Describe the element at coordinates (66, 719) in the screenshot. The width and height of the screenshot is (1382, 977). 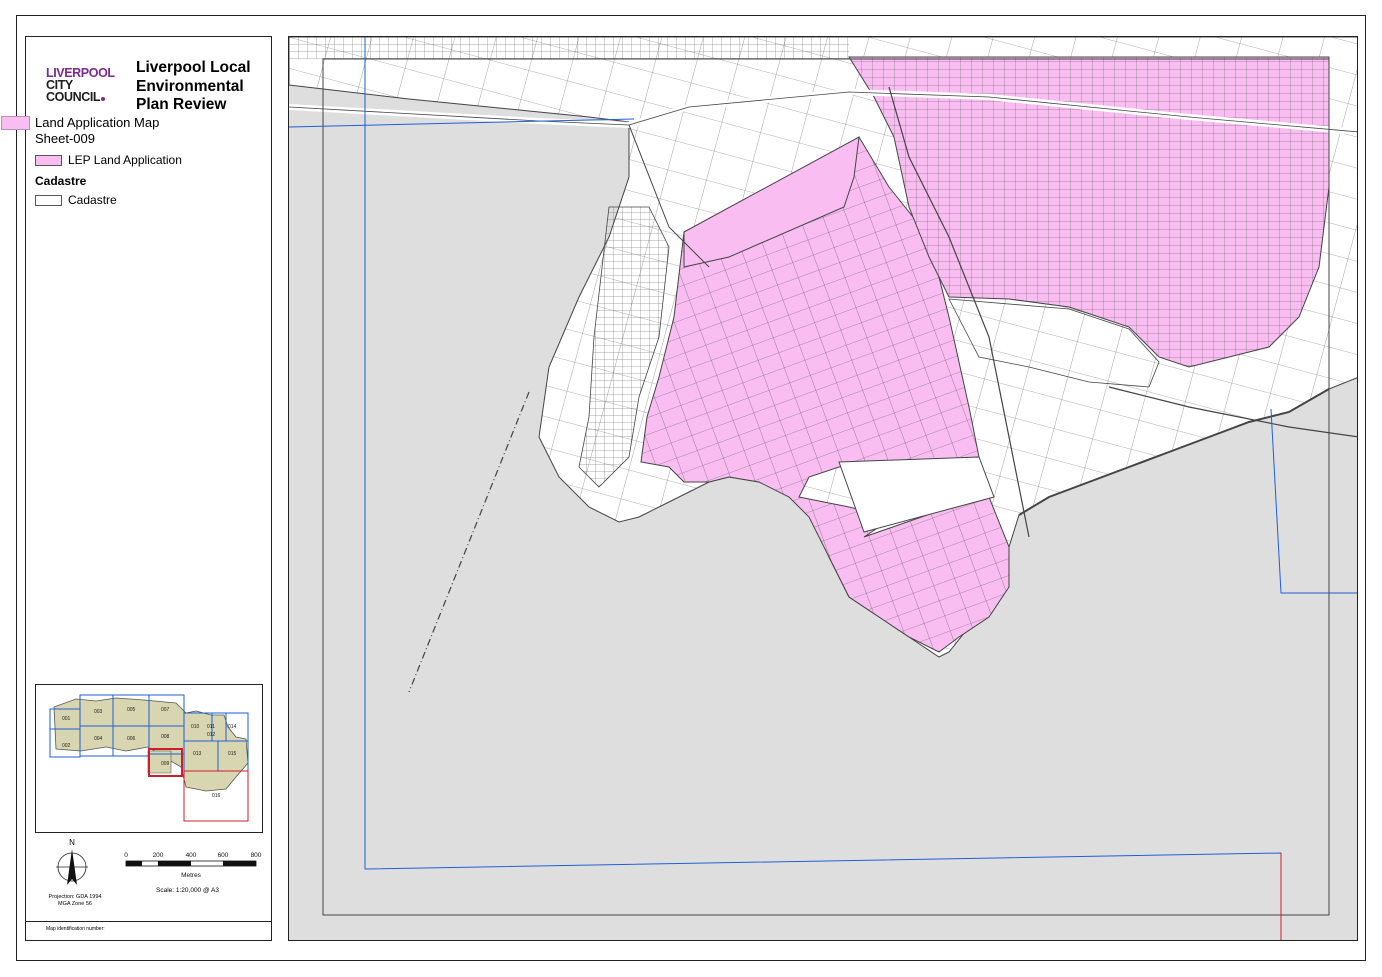
I see `sheet-label-001: 001` at that location.